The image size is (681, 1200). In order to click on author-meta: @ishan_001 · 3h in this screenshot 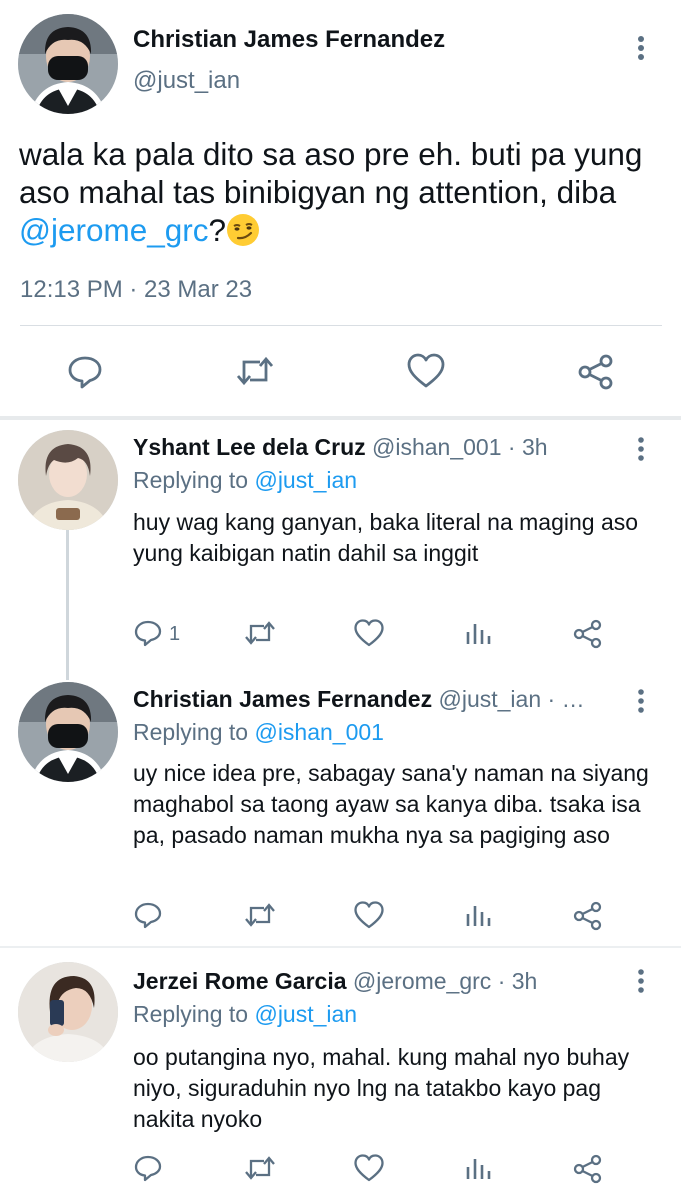, I will do `click(460, 447)`.